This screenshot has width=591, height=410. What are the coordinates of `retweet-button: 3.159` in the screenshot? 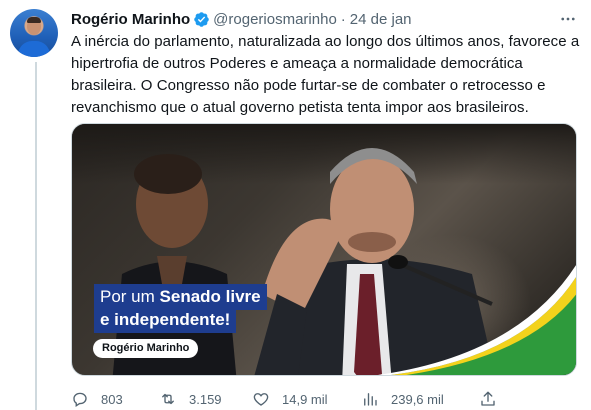 It's located at (190, 399).